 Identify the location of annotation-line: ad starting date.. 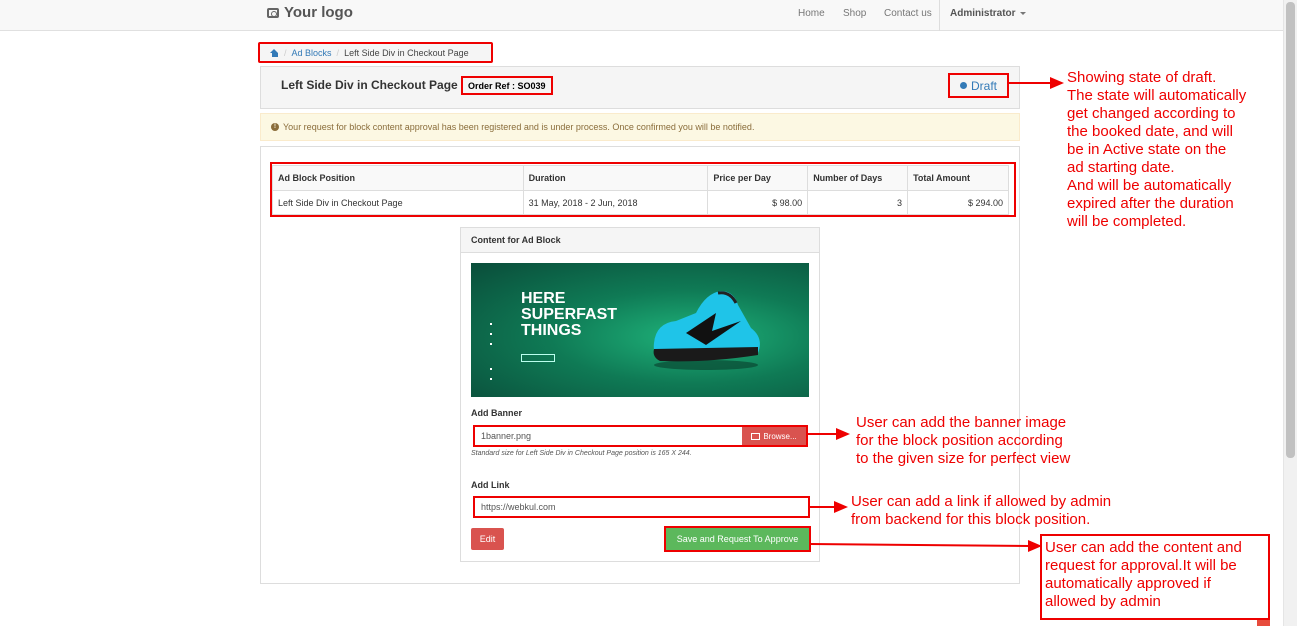
(1121, 167).